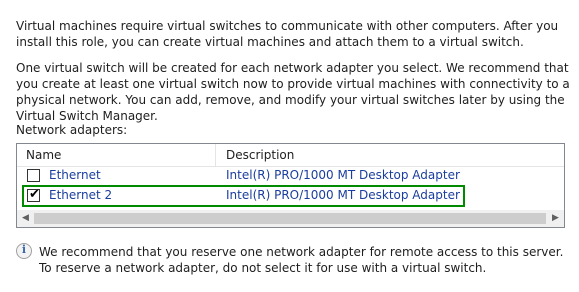  Describe the element at coordinates (555, 218) in the screenshot. I see `chevron-right-icon: ▶` at that location.